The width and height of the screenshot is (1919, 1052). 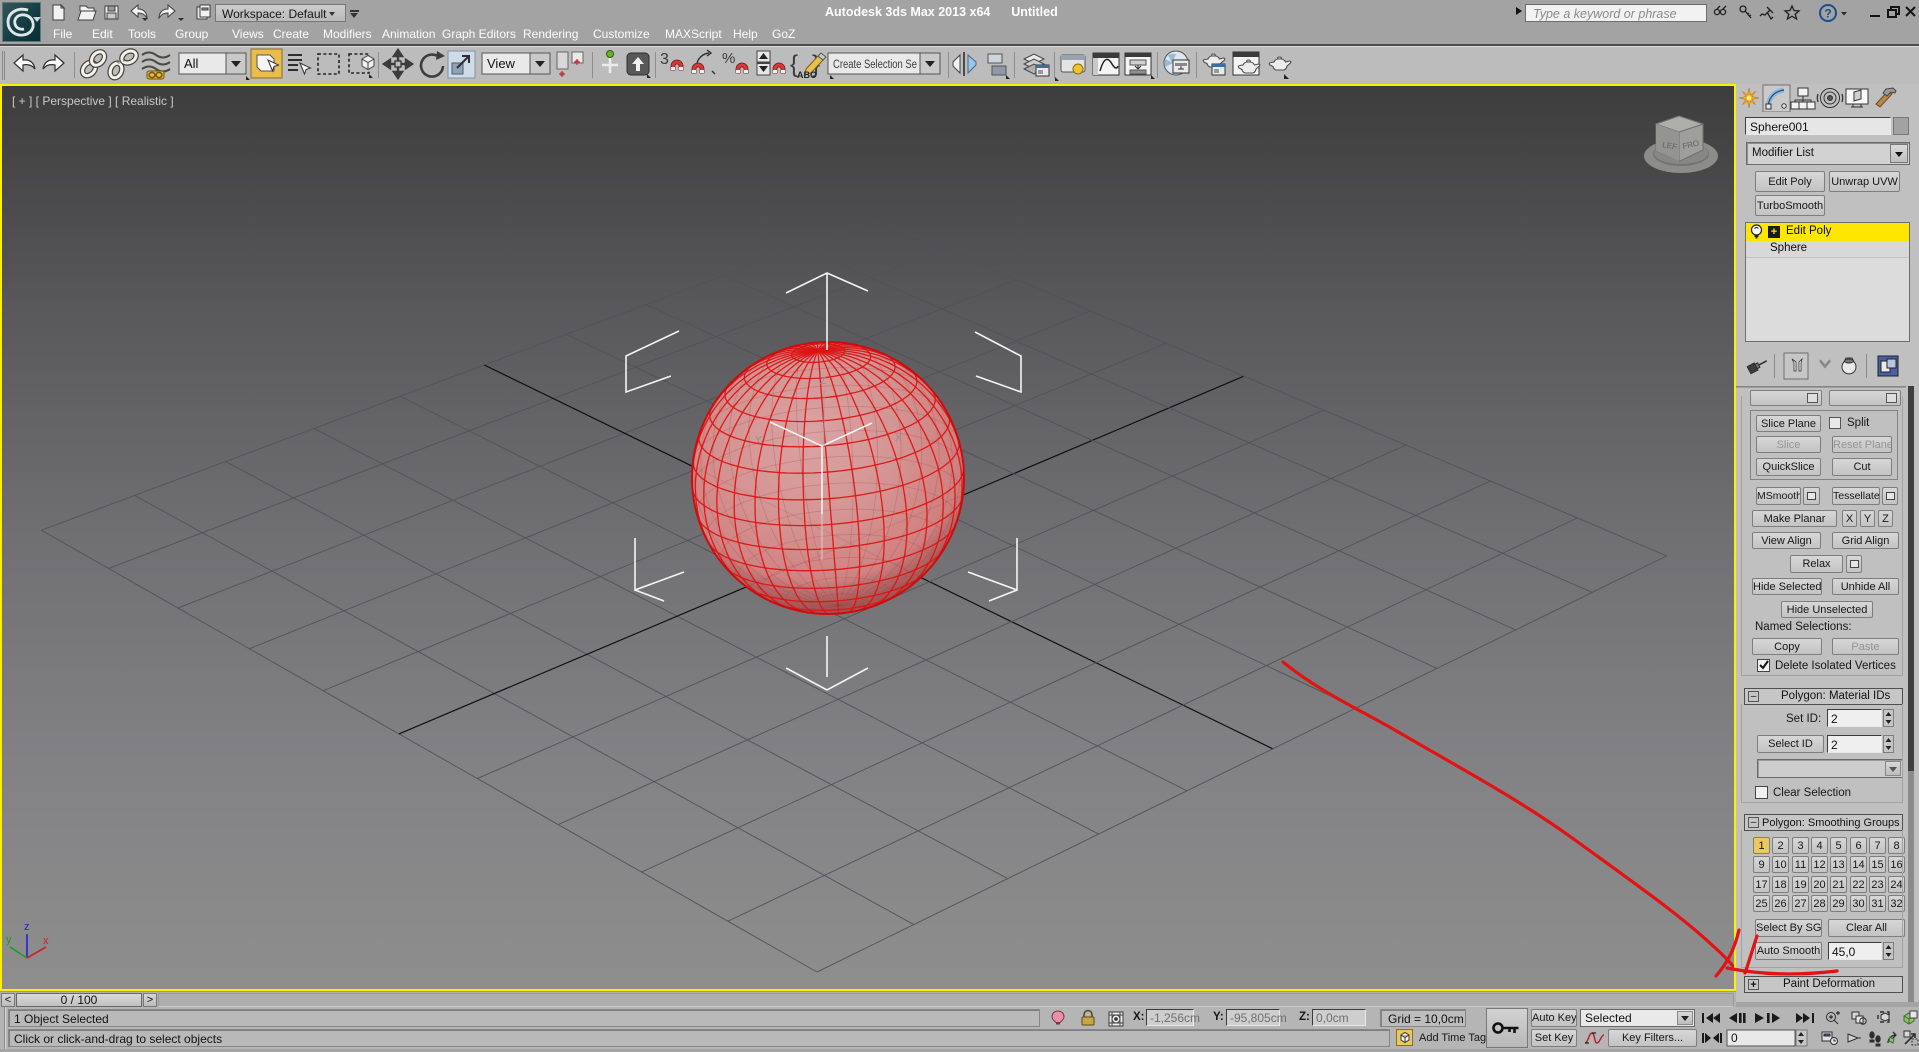 What do you see at coordinates (758, 440) in the screenshot?
I see `svg-text: Y` at bounding box center [758, 440].